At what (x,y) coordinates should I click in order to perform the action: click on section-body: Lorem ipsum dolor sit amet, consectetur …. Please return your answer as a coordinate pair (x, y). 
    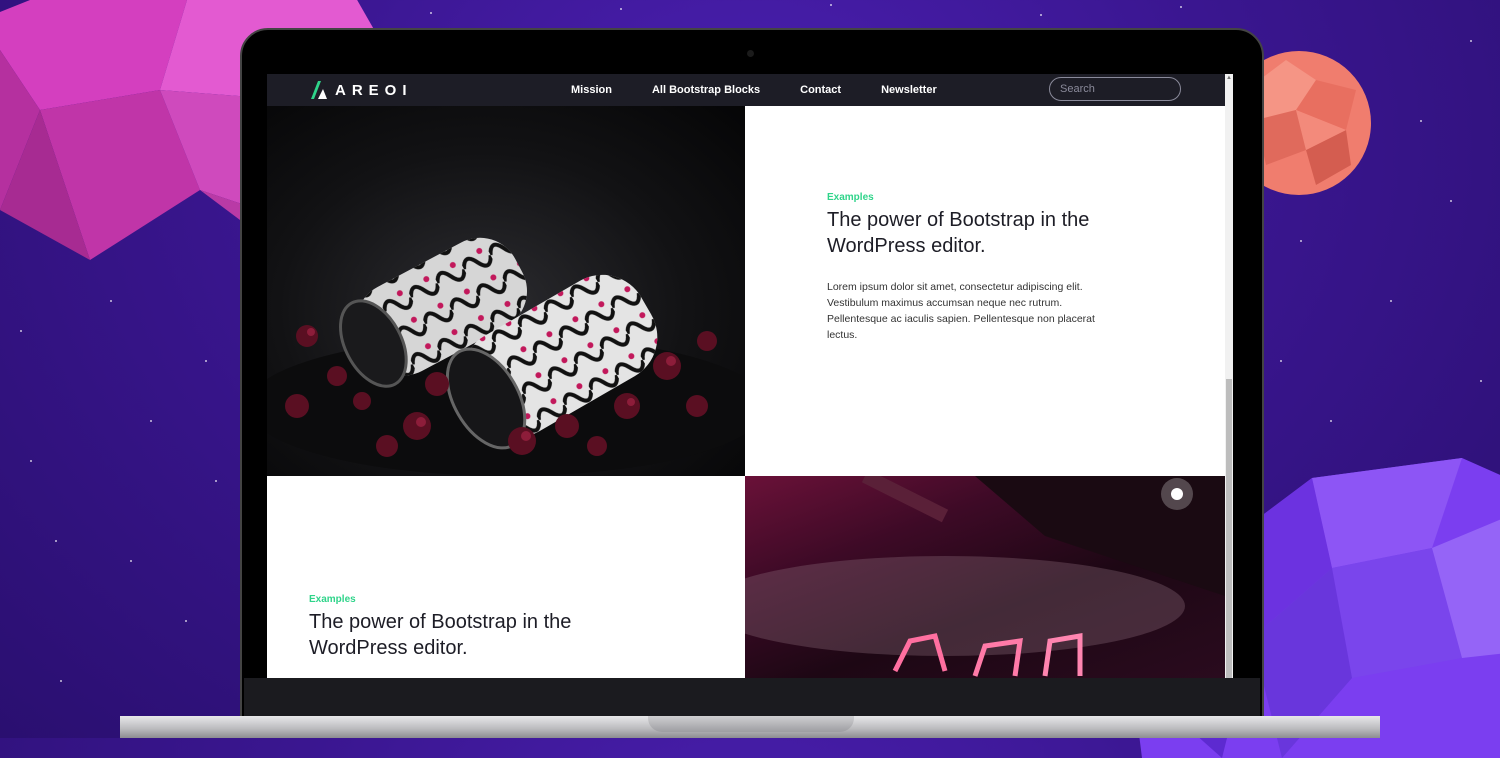
    Looking at the image, I should click on (961, 311).